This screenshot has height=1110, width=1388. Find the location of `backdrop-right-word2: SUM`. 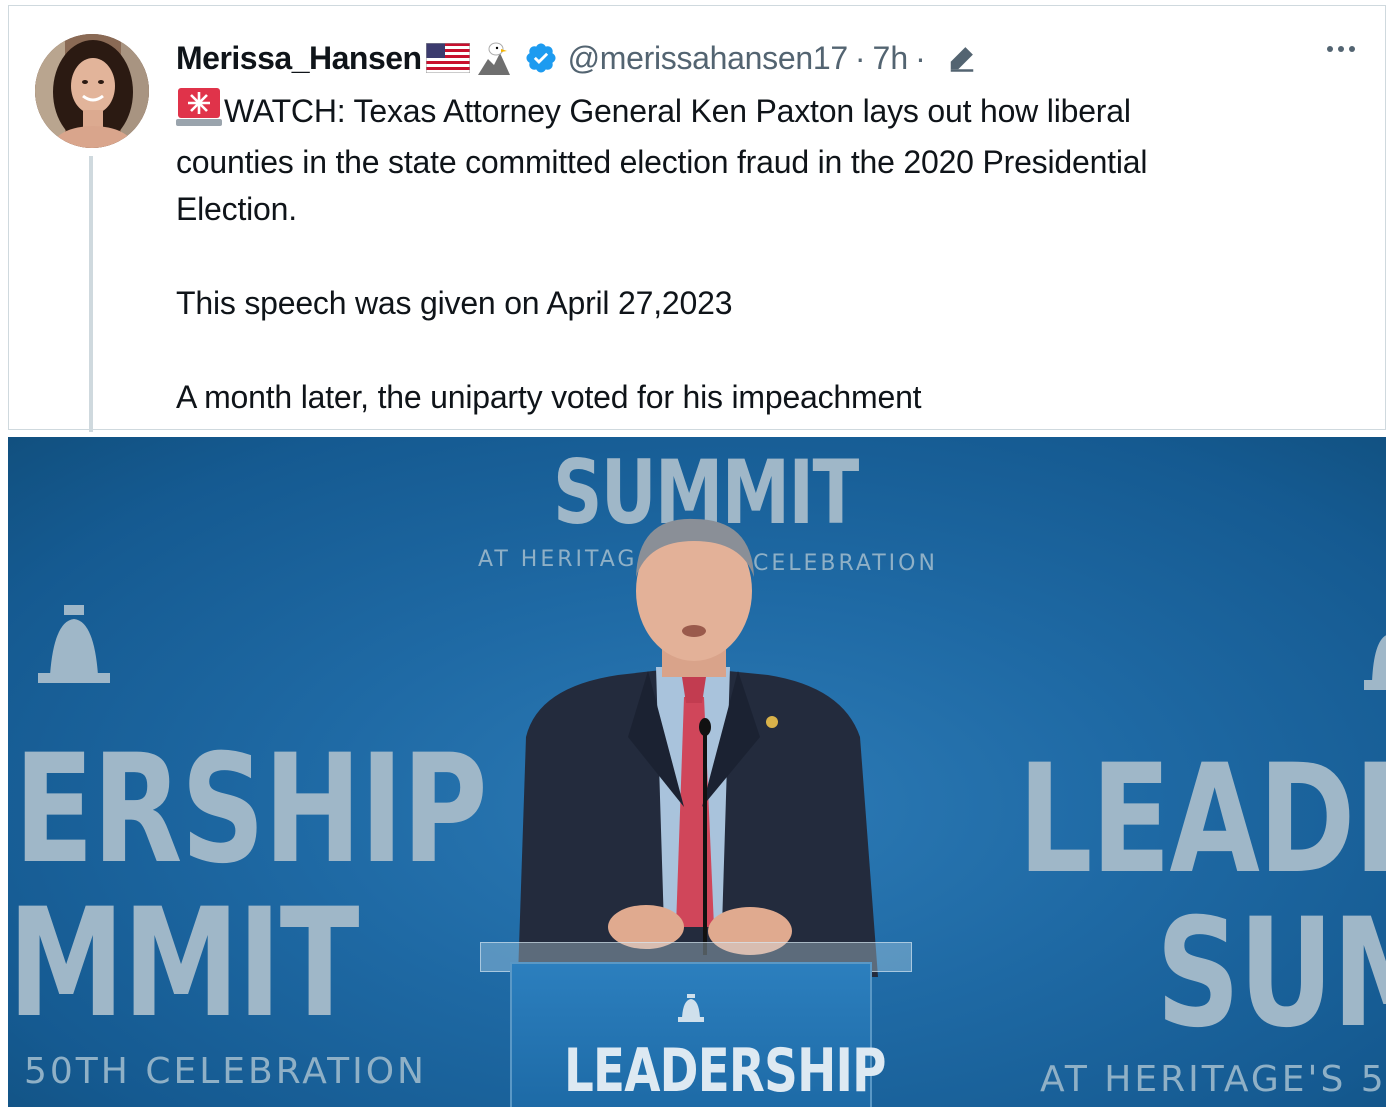

backdrop-right-word2: SUM is located at coordinates (1271, 974).